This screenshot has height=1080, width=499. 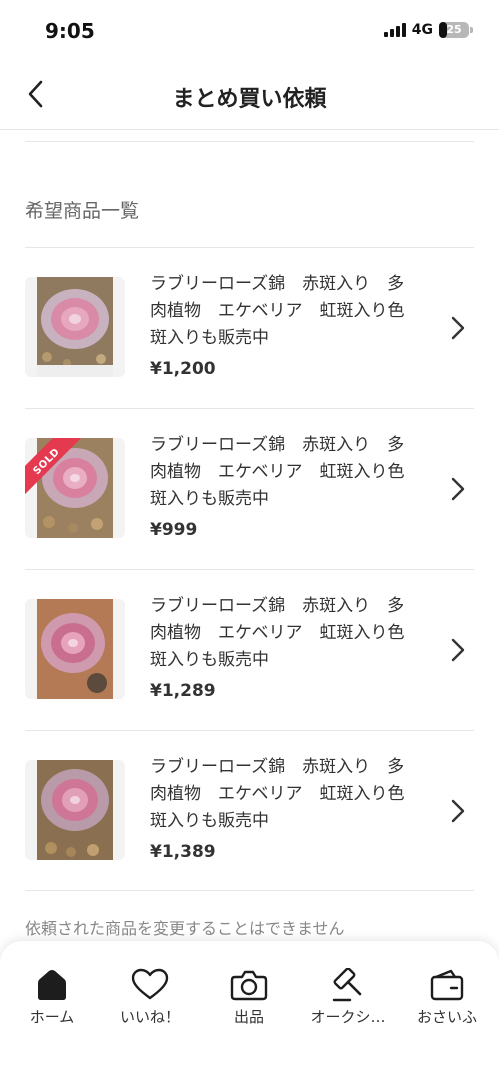 What do you see at coordinates (347, 985) in the screenshot?
I see `gavel-icon` at bounding box center [347, 985].